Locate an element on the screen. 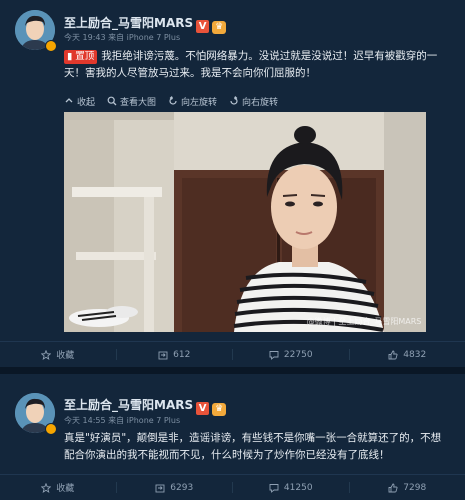 This screenshot has width=465, height=500. comment-button: 41250 is located at coordinates (291, 487).